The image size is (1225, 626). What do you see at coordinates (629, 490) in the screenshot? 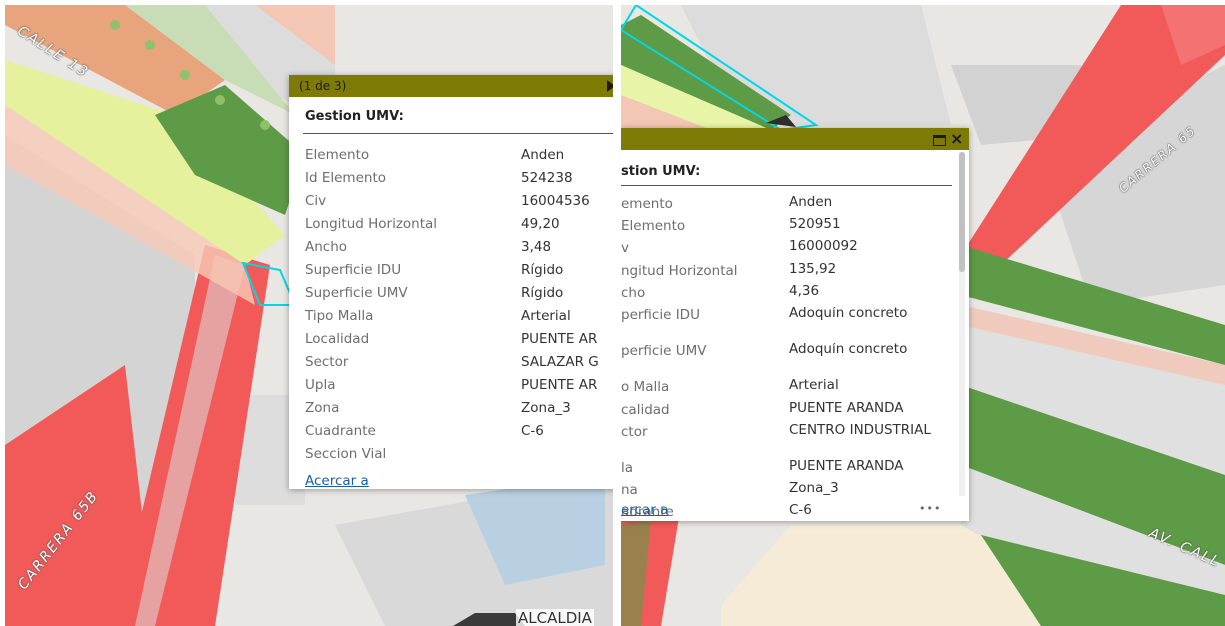
I see `attribute-key: na` at bounding box center [629, 490].